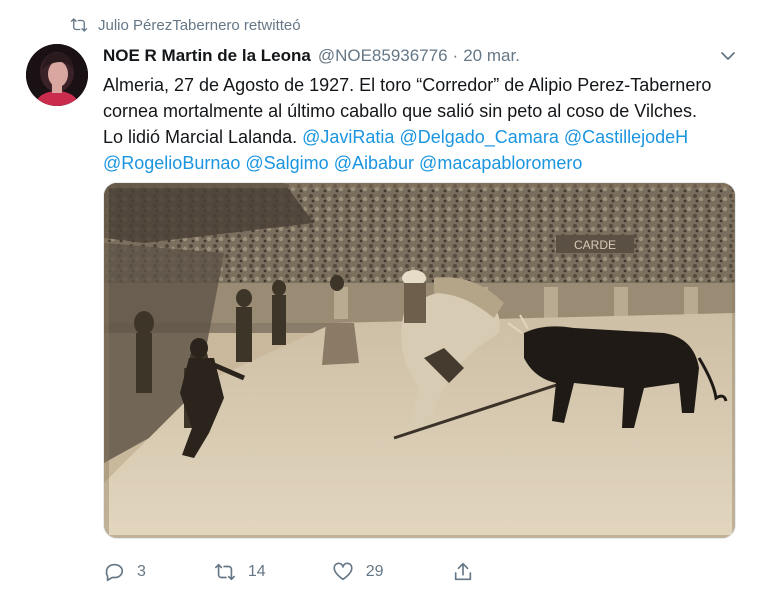 The height and width of the screenshot is (597, 778). I want to click on mention-link: @RogelioBurnao, so click(171, 163).